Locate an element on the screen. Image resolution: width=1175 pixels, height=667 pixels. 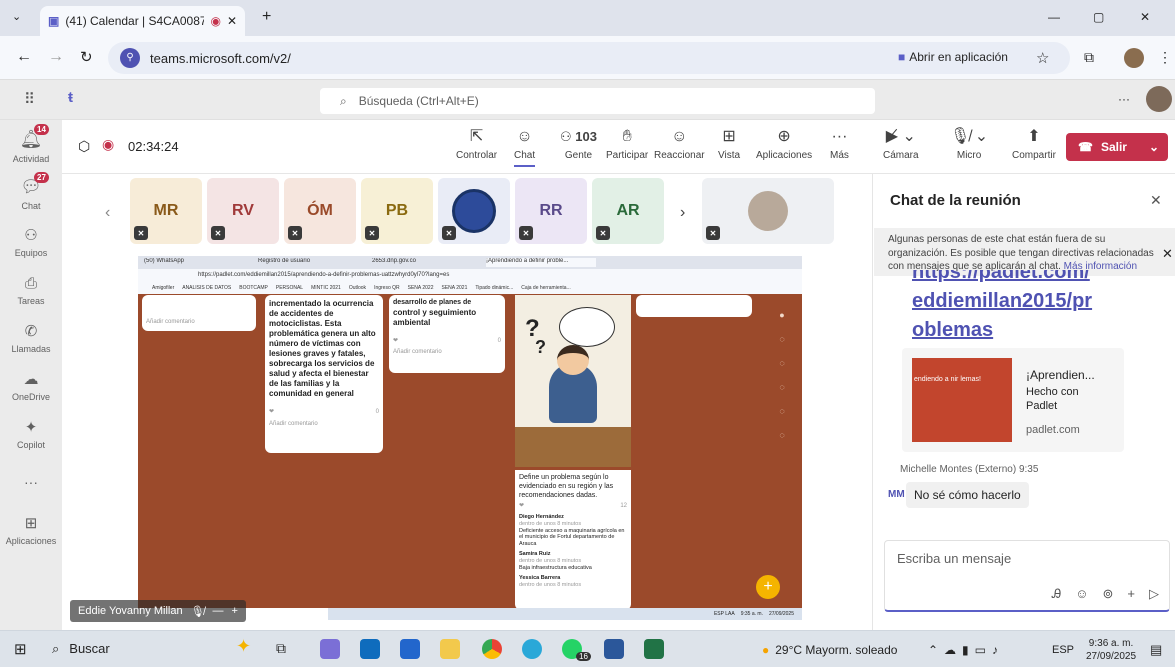
tab-close-icon: ✕ is located at coordinates (232, 21).